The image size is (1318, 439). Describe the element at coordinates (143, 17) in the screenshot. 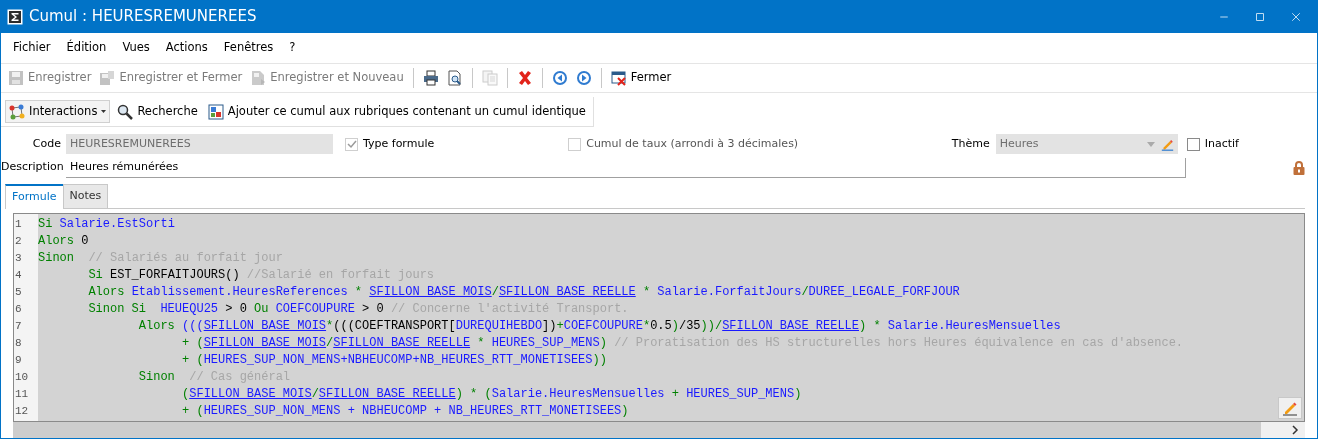

I see `window-title: Cumul : HEURESREMUNEREES` at that location.